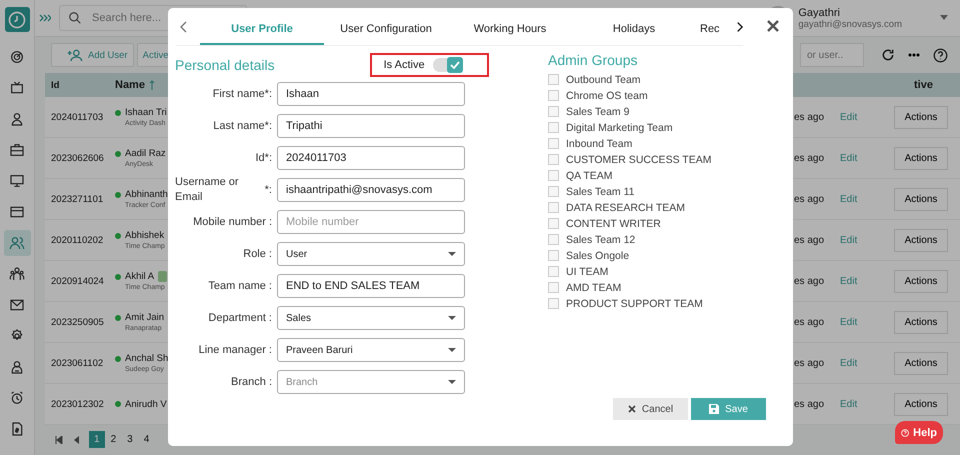 Image resolution: width=960 pixels, height=455 pixels. Describe the element at coordinates (589, 176) in the screenshot. I see `checkbox-label: QA TEAM` at that location.